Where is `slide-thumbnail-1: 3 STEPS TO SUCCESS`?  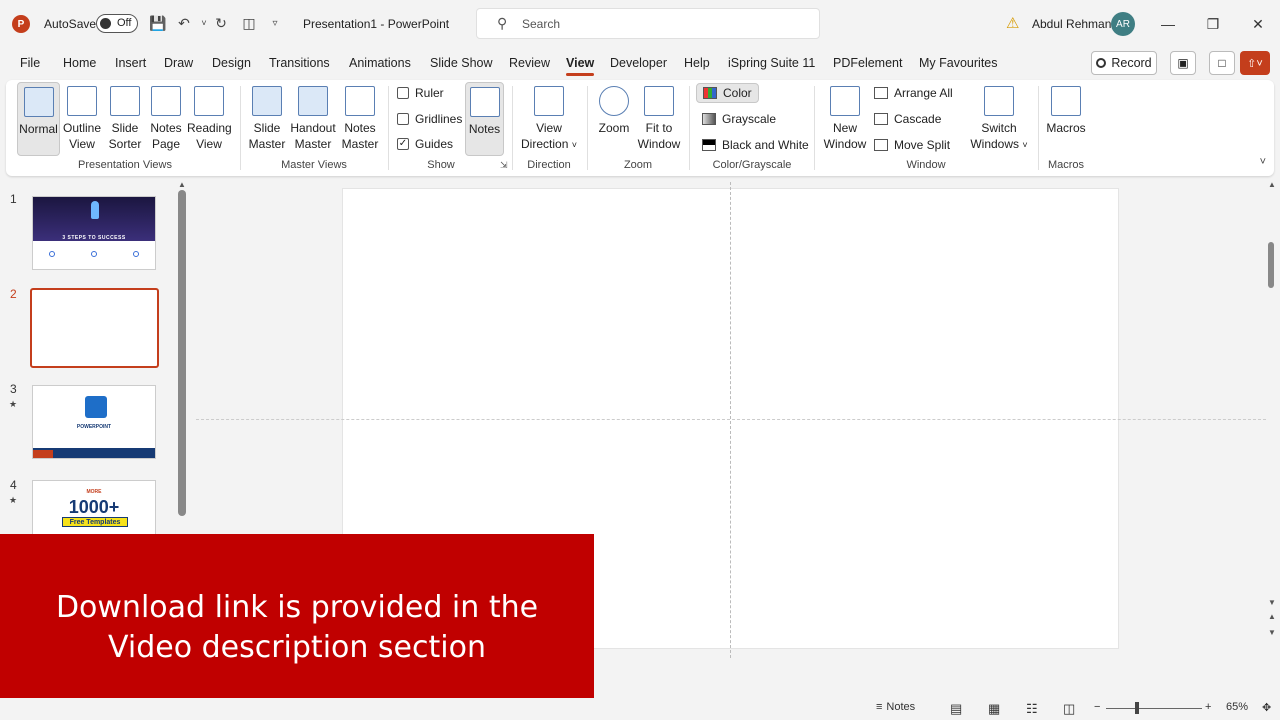
slide-thumbnail-1: 3 STEPS TO SUCCESS is located at coordinates (94, 233).